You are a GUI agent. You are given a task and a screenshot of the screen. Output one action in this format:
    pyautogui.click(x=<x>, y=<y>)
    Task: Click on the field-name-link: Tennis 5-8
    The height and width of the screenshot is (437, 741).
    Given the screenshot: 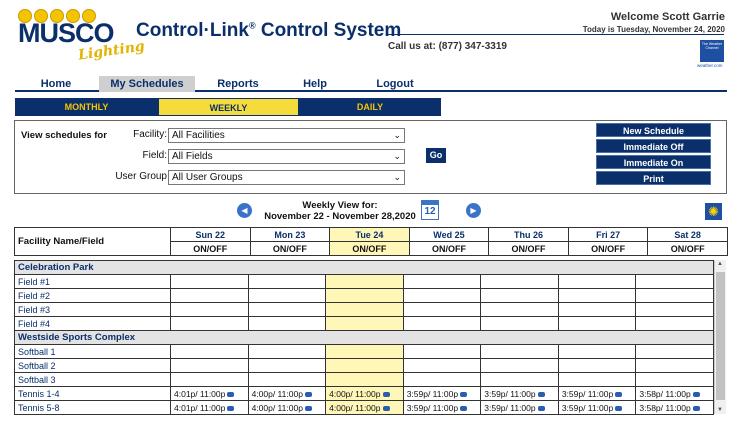 What is the action you would take?
    pyautogui.click(x=92, y=407)
    